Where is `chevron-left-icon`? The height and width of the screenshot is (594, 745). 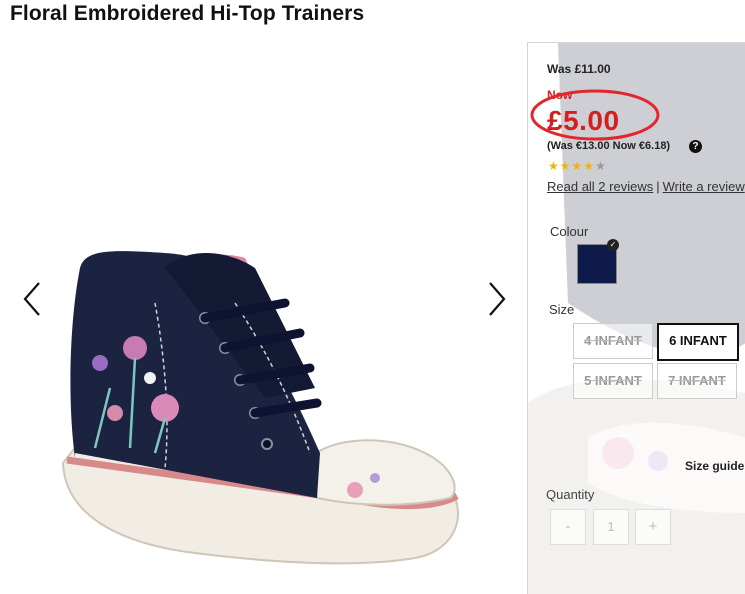
chevron-left-icon is located at coordinates (31, 299).